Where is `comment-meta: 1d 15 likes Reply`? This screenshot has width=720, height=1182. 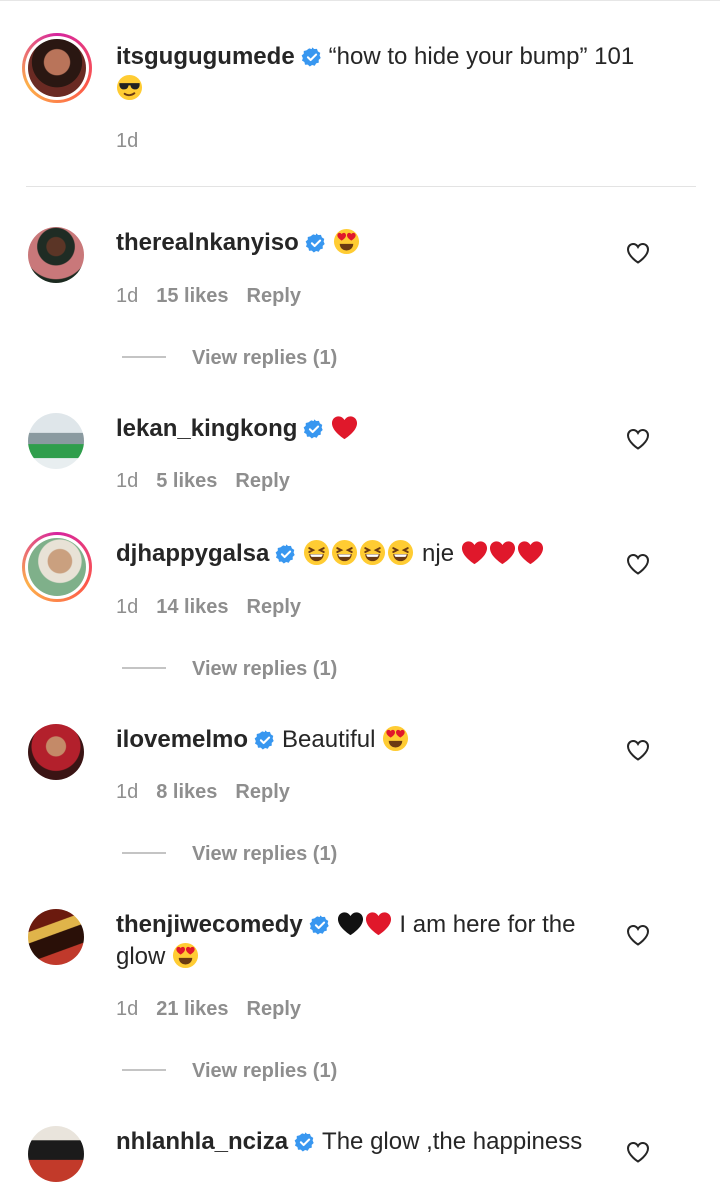
comment-meta: 1d 15 likes Reply is located at coordinates (217, 296).